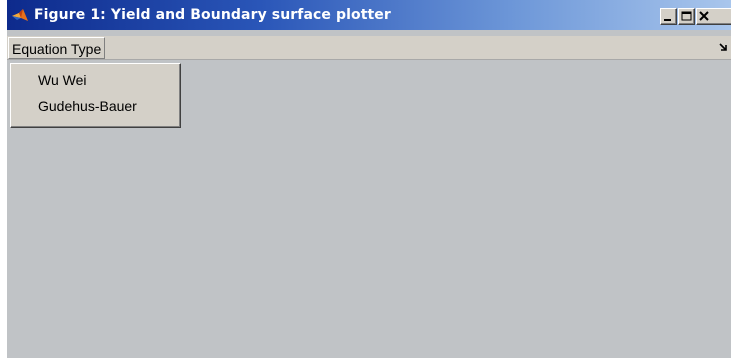 This screenshot has width=731, height=358. Describe the element at coordinates (668, 16) in the screenshot. I see `minimize-button` at that location.